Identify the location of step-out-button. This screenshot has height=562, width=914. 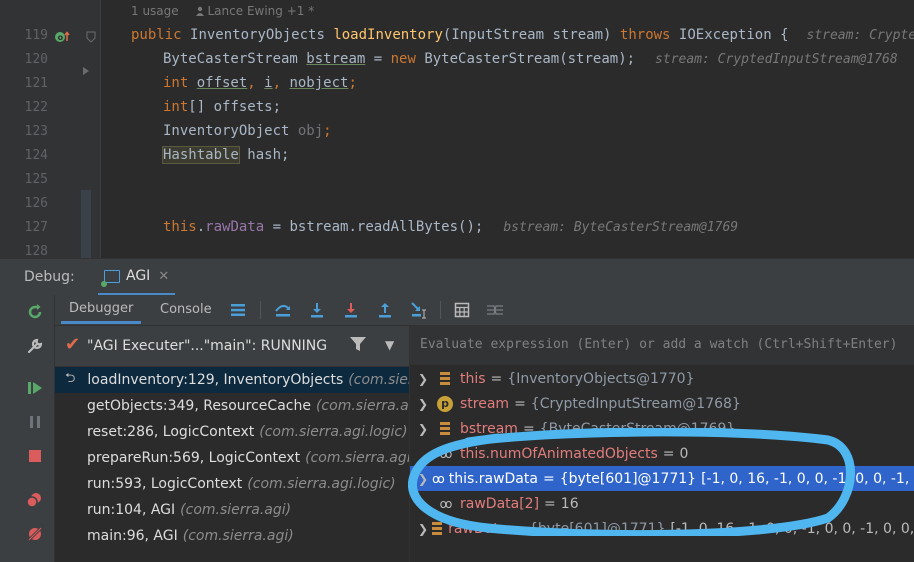
(385, 310).